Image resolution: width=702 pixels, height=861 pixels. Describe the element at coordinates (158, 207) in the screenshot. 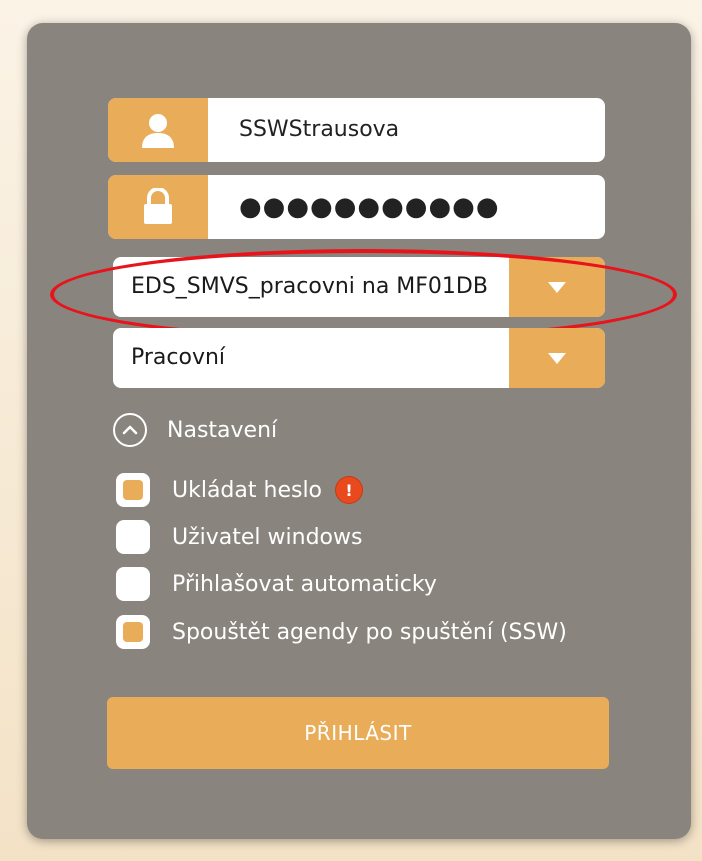

I see `lock-icon` at that location.